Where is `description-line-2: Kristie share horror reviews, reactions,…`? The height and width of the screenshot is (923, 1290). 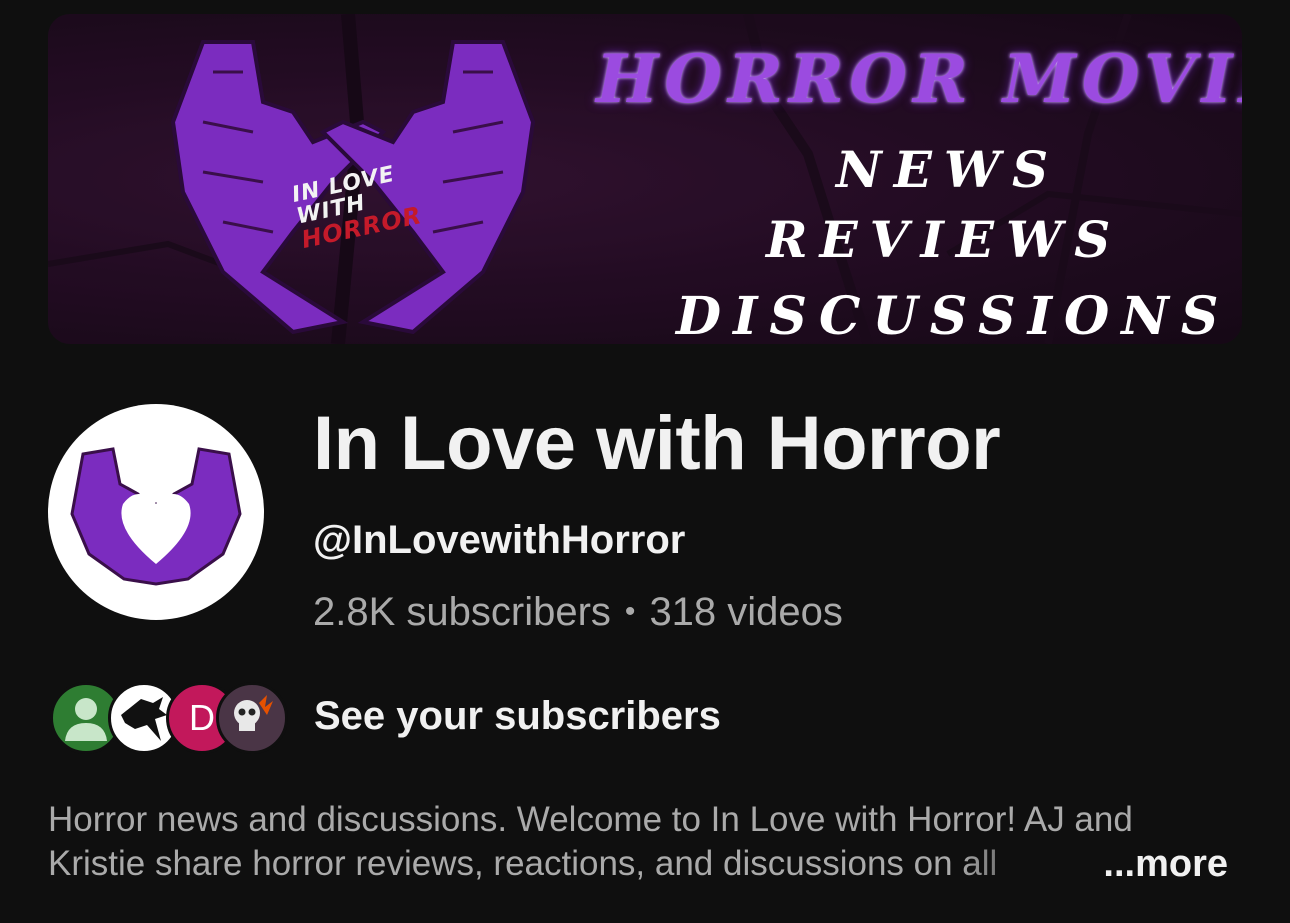 description-line-2: Kristie share horror reviews, reactions,… is located at coordinates (638, 864).